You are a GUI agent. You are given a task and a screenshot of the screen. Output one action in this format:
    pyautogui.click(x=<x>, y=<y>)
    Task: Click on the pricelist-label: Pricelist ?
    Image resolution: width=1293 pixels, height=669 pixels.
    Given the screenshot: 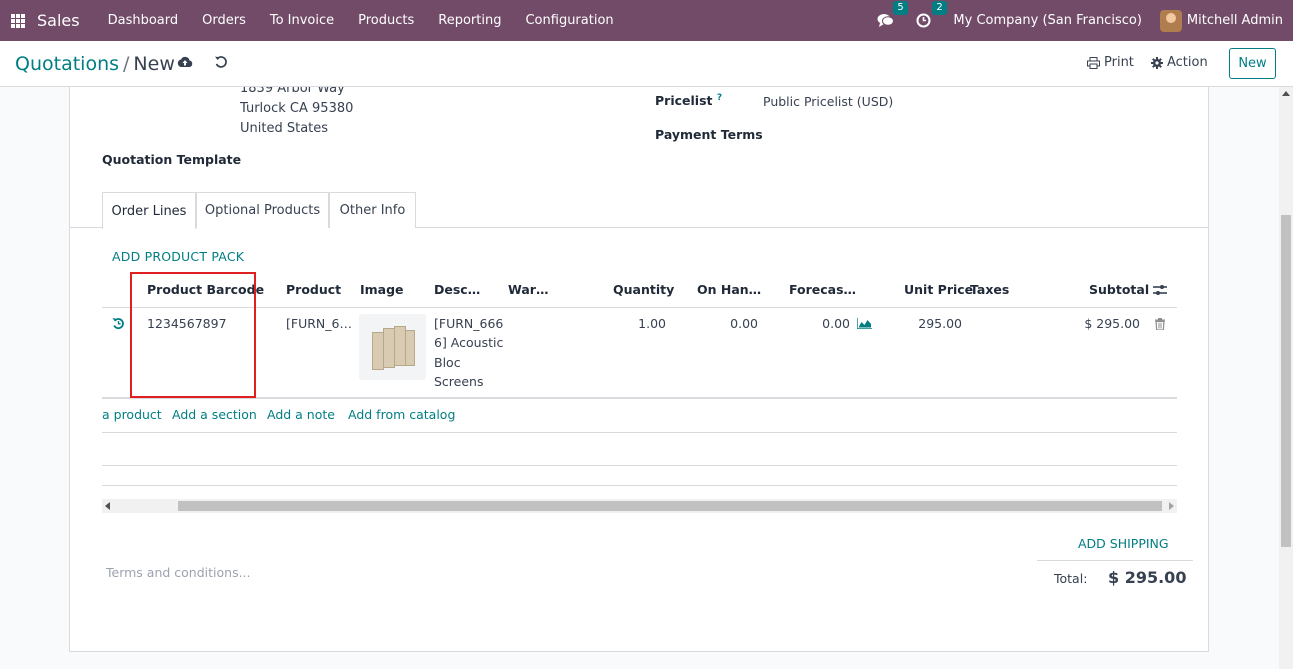 What is the action you would take?
    pyautogui.click(x=688, y=100)
    